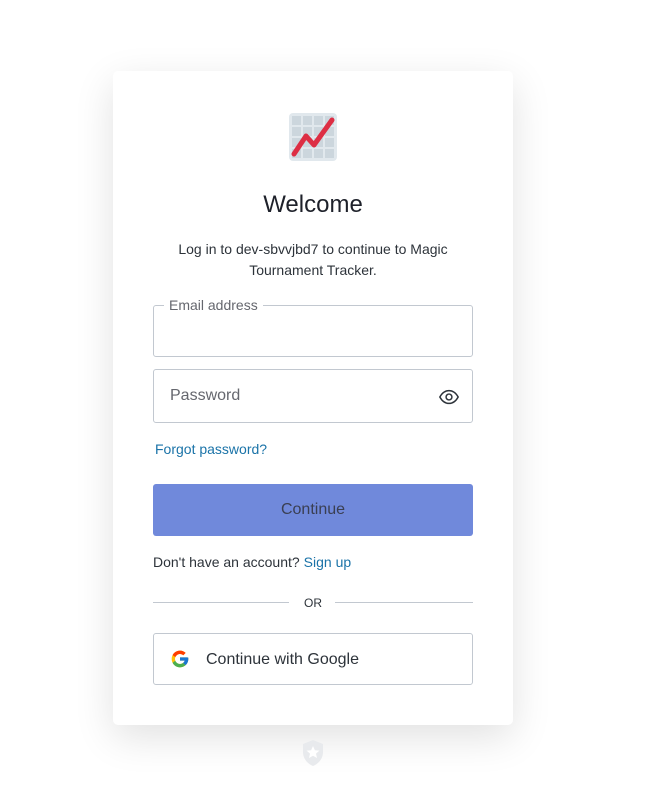 The width and height of the screenshot is (646, 809). Describe the element at coordinates (226, 562) in the screenshot. I see `signup-prompt: Don't have an account?` at that location.